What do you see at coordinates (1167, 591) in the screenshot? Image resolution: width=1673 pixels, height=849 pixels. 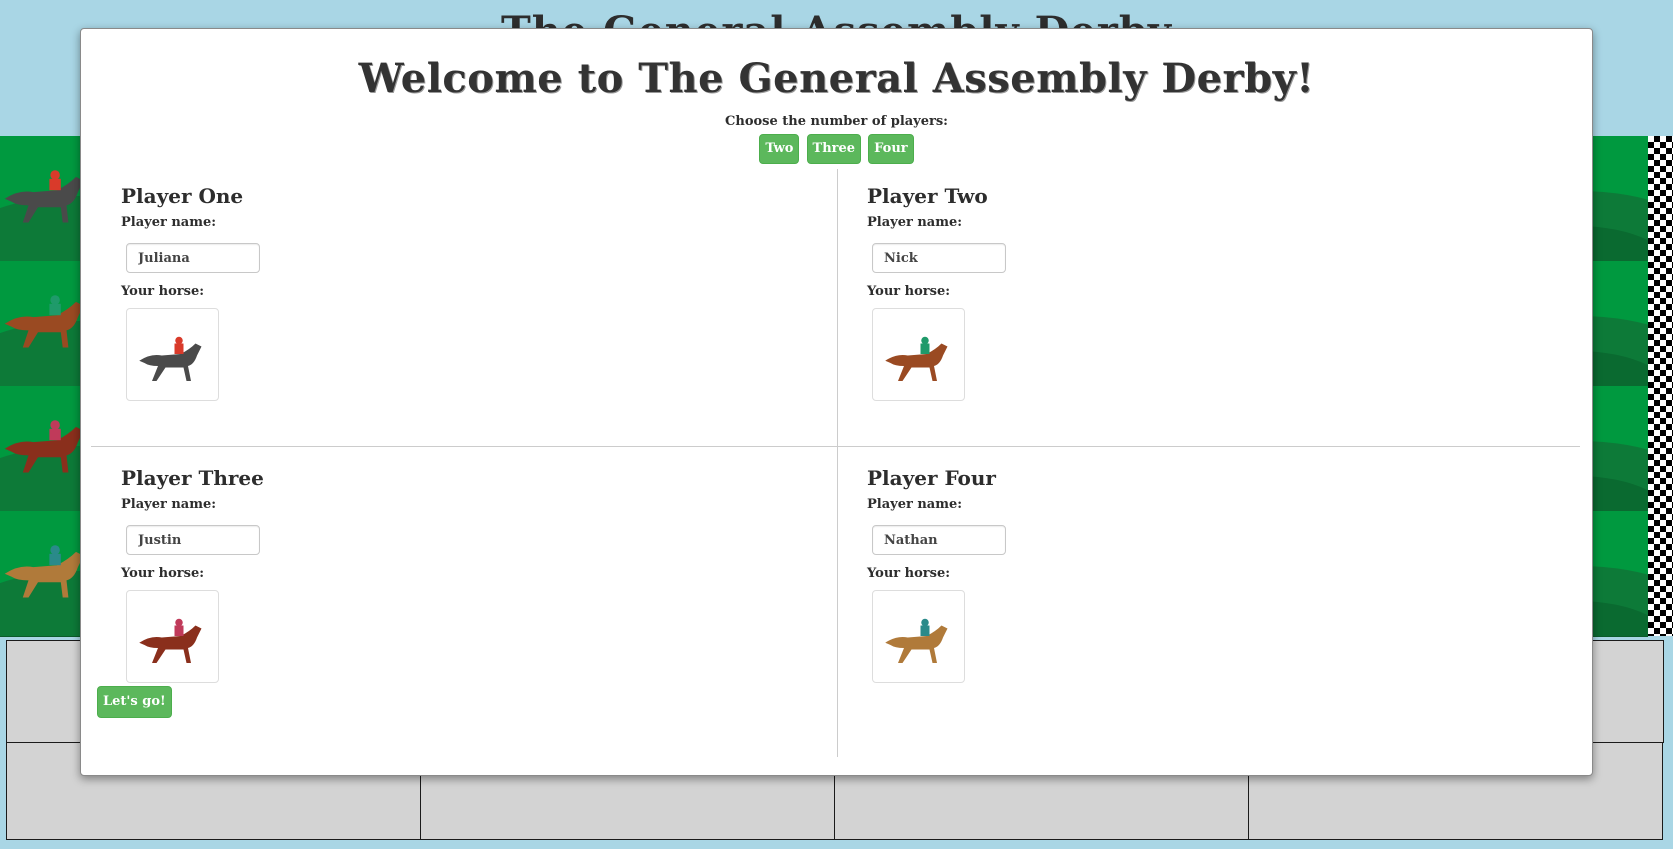 I see `player-four-panel: Player Four Player name: Your horse:` at bounding box center [1167, 591].